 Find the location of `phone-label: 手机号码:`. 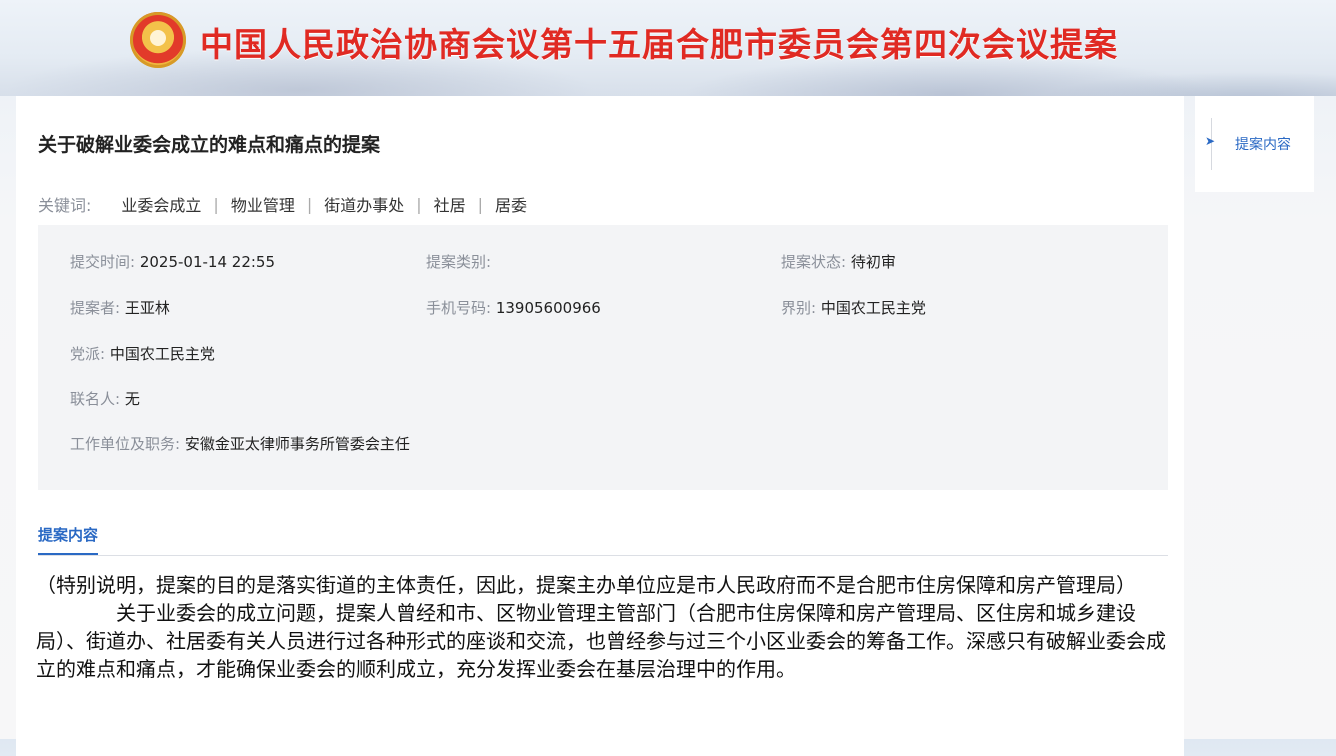

phone-label: 手机号码: is located at coordinates (459, 308).